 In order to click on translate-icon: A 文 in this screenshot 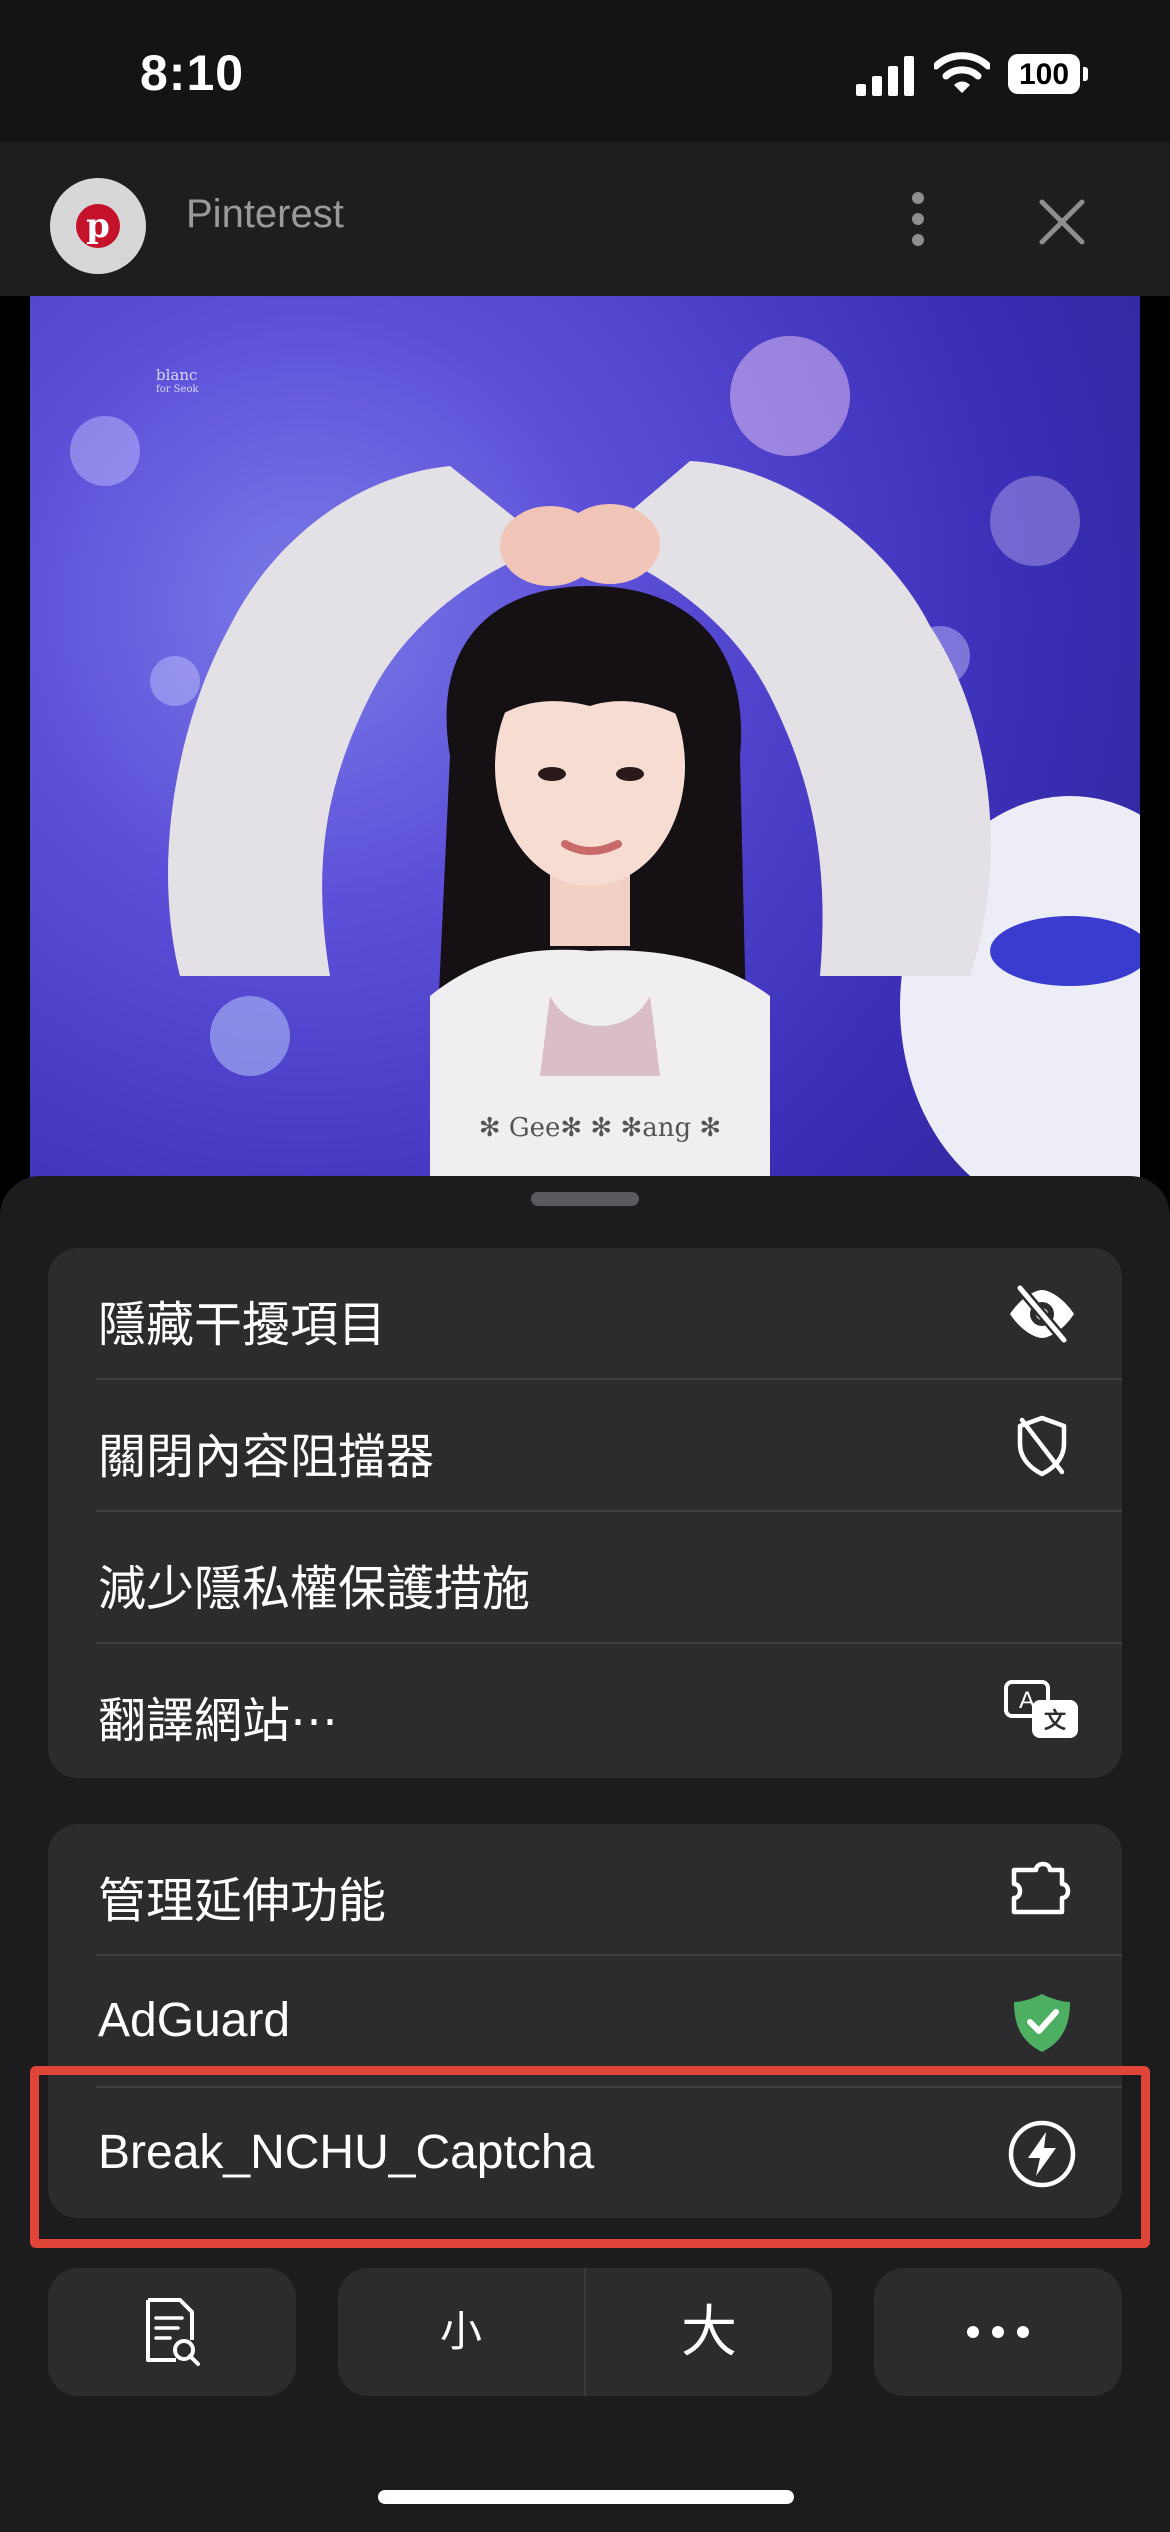, I will do `click(1041, 1709)`.